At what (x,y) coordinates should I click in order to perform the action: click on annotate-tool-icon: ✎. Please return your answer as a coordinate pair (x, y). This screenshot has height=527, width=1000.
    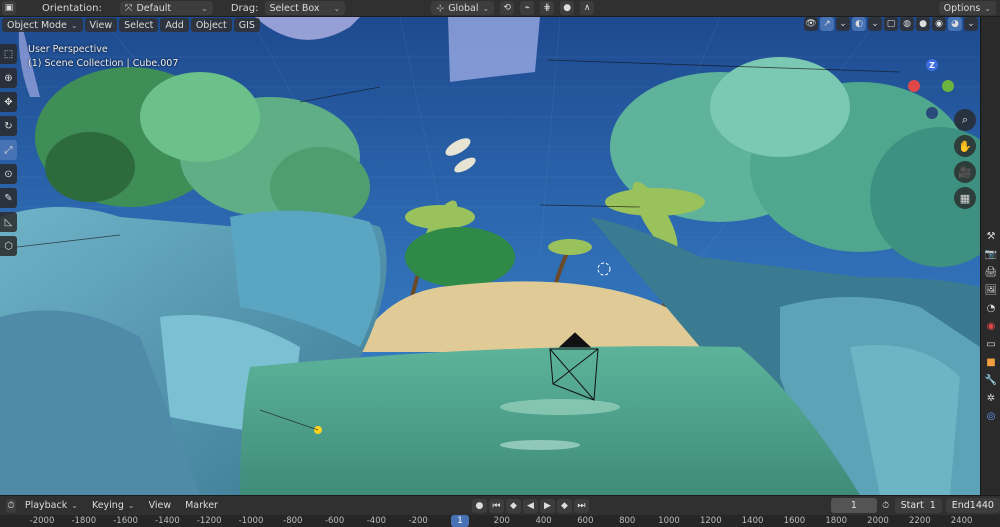
    Looking at the image, I should click on (8, 198).